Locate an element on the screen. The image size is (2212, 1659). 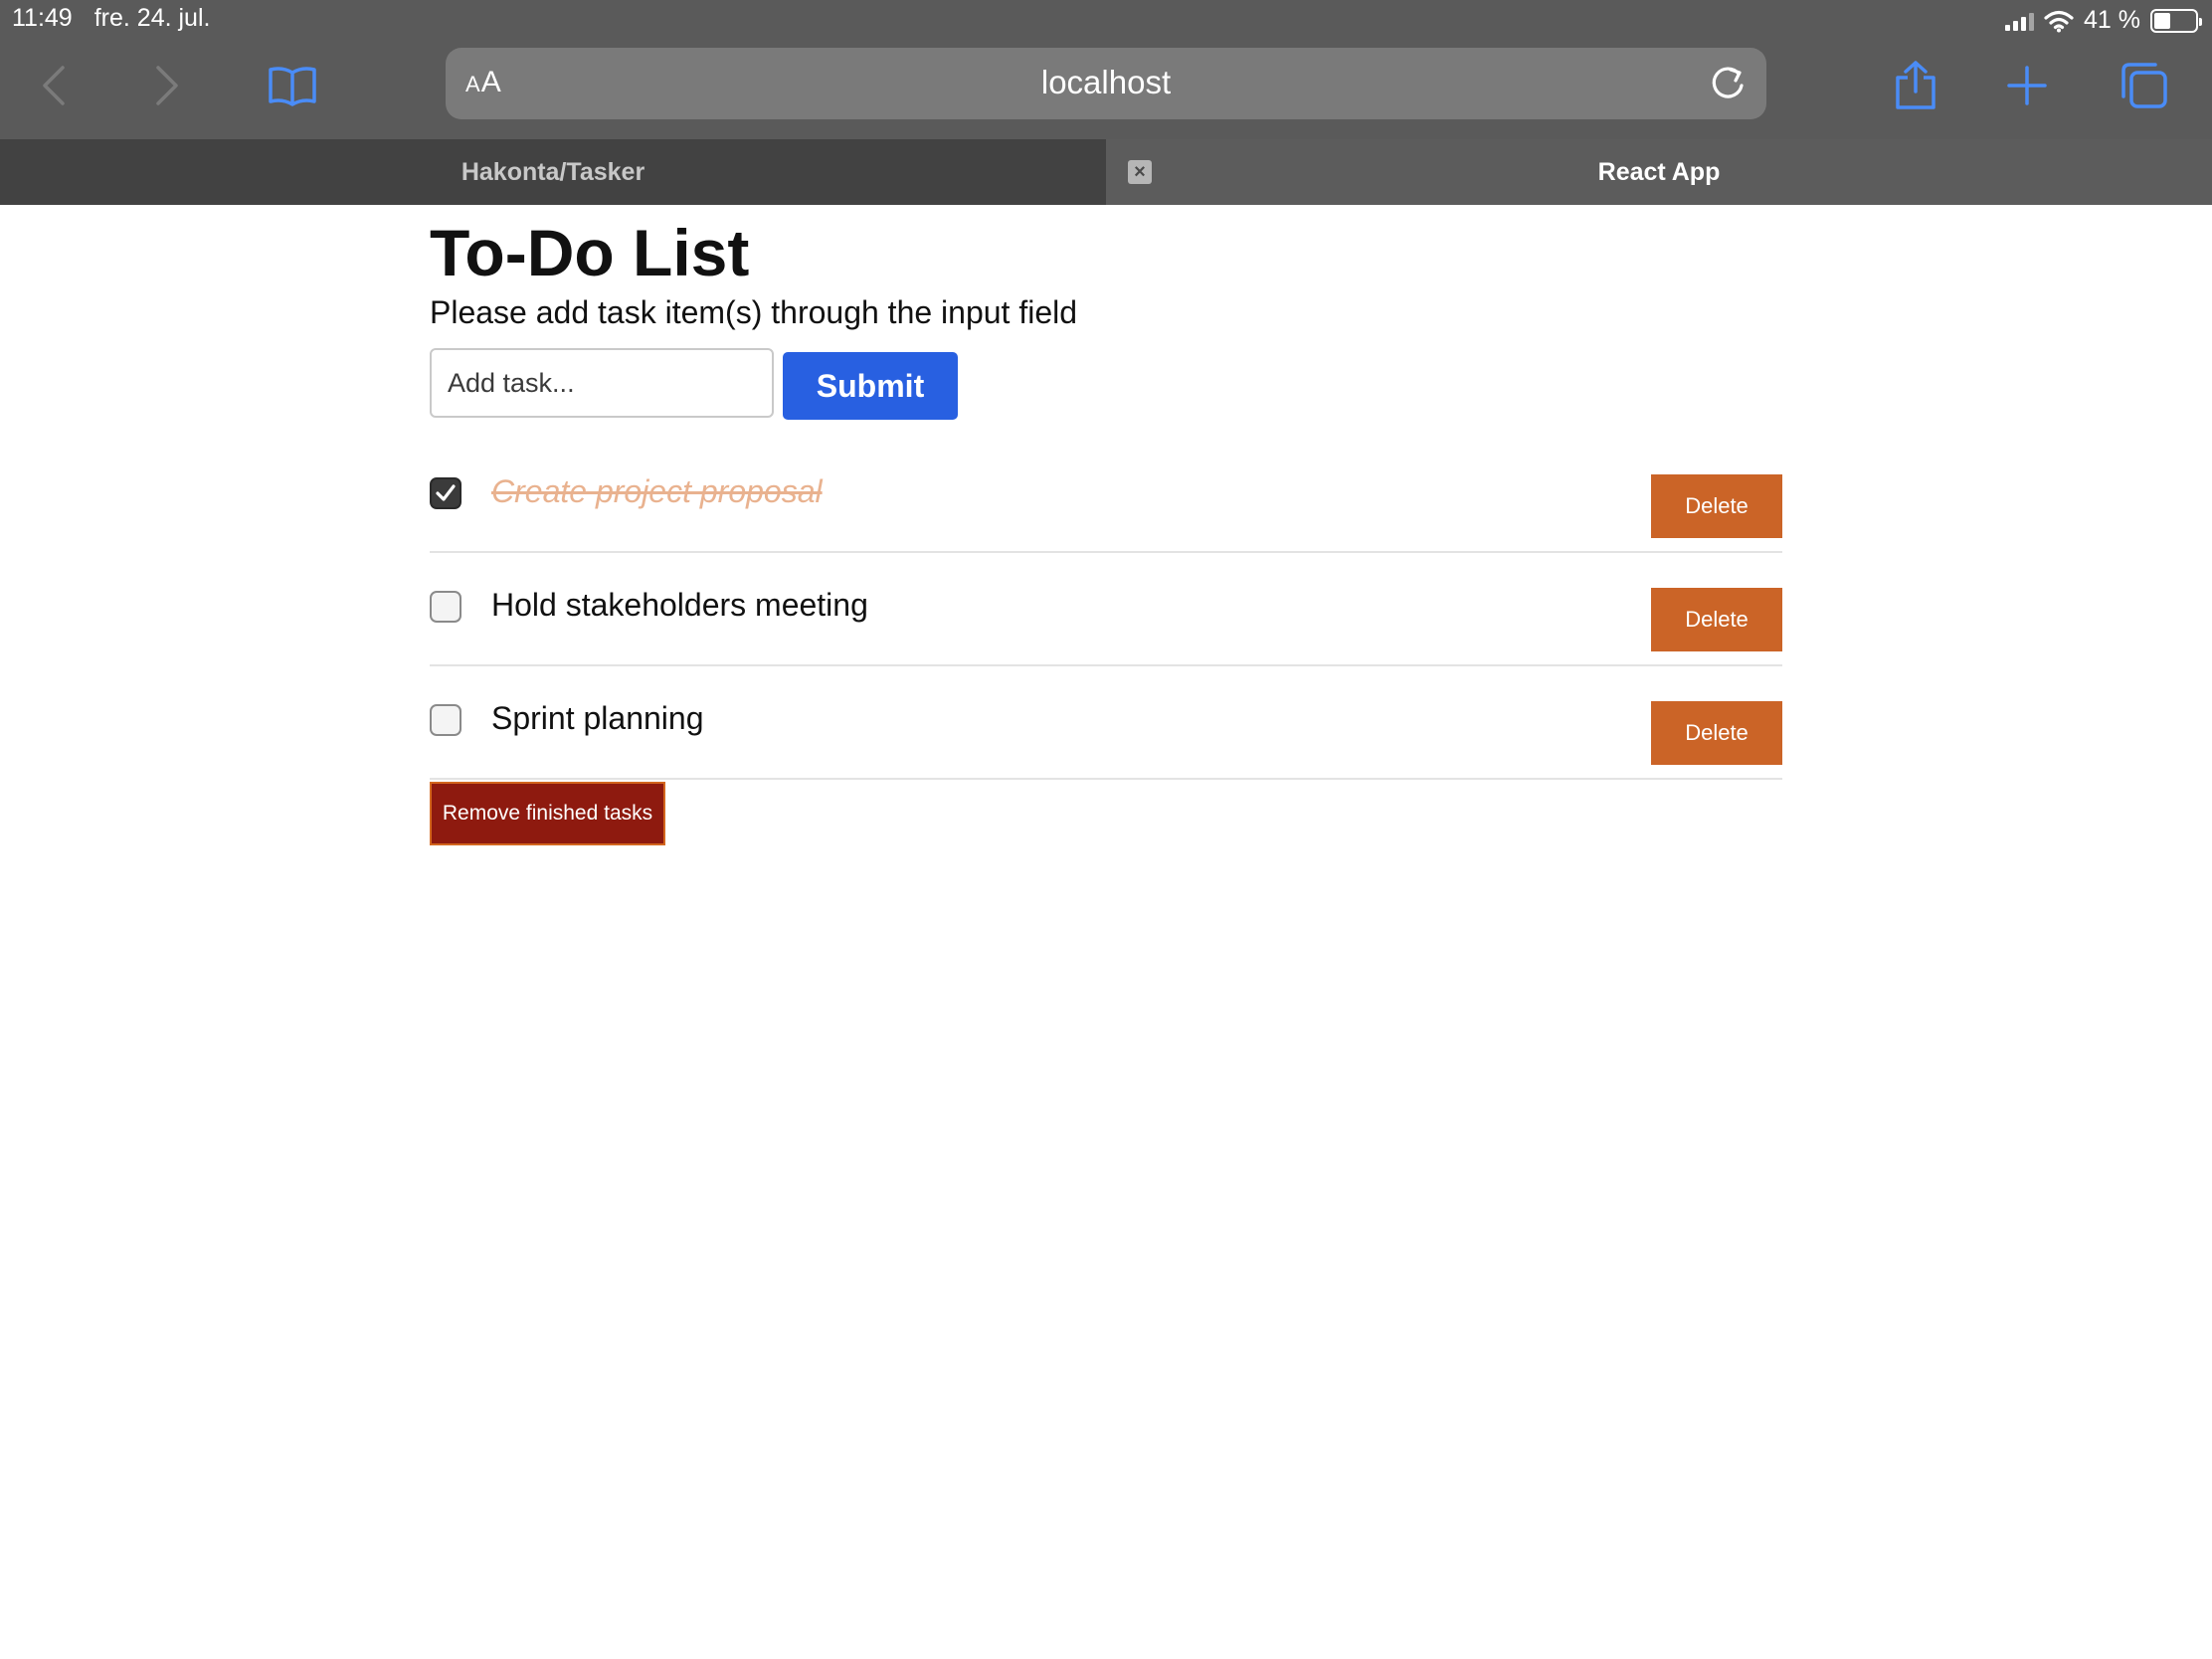
tab-label: React App is located at coordinates (1659, 171).